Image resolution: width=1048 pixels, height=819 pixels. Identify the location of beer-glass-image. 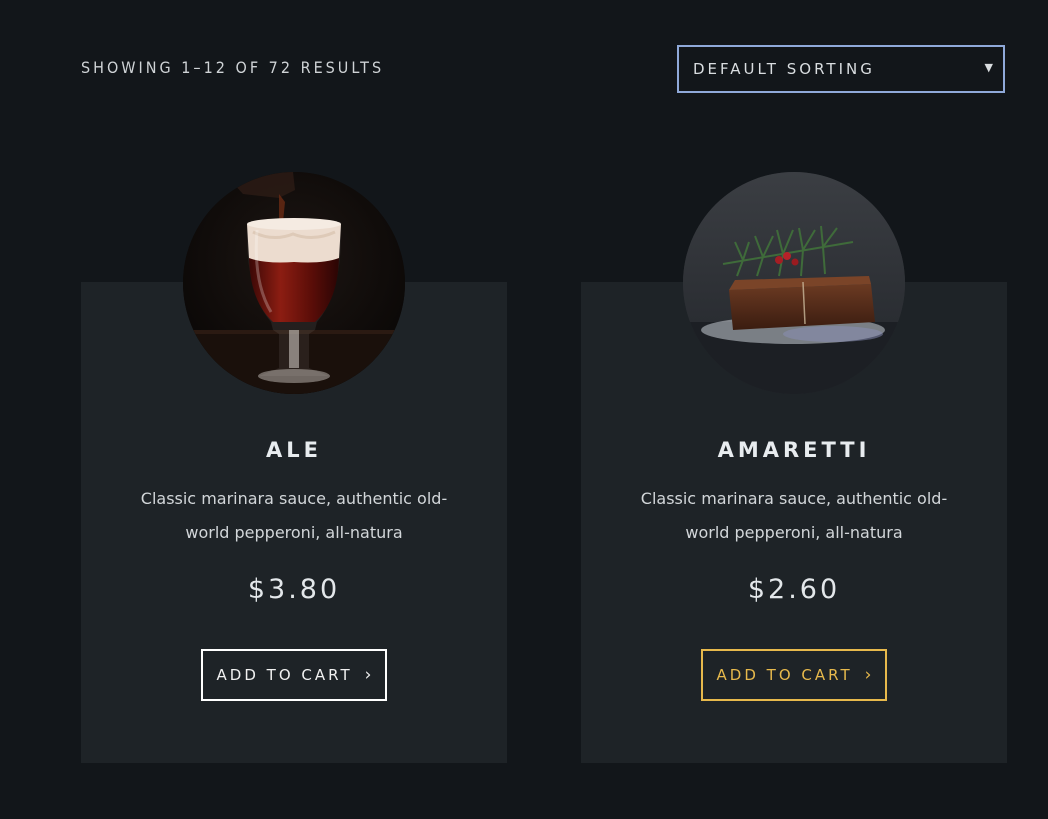
(294, 283).